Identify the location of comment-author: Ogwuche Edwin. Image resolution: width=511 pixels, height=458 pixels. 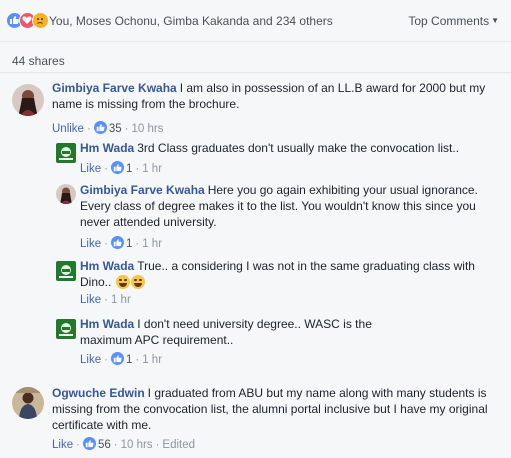
(98, 393).